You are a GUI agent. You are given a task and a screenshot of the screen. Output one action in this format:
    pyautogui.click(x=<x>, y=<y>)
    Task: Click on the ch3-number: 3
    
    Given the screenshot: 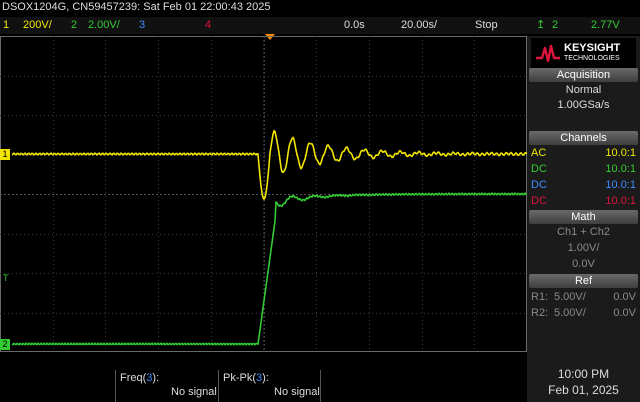 What is the action you would take?
    pyautogui.click(x=142, y=25)
    